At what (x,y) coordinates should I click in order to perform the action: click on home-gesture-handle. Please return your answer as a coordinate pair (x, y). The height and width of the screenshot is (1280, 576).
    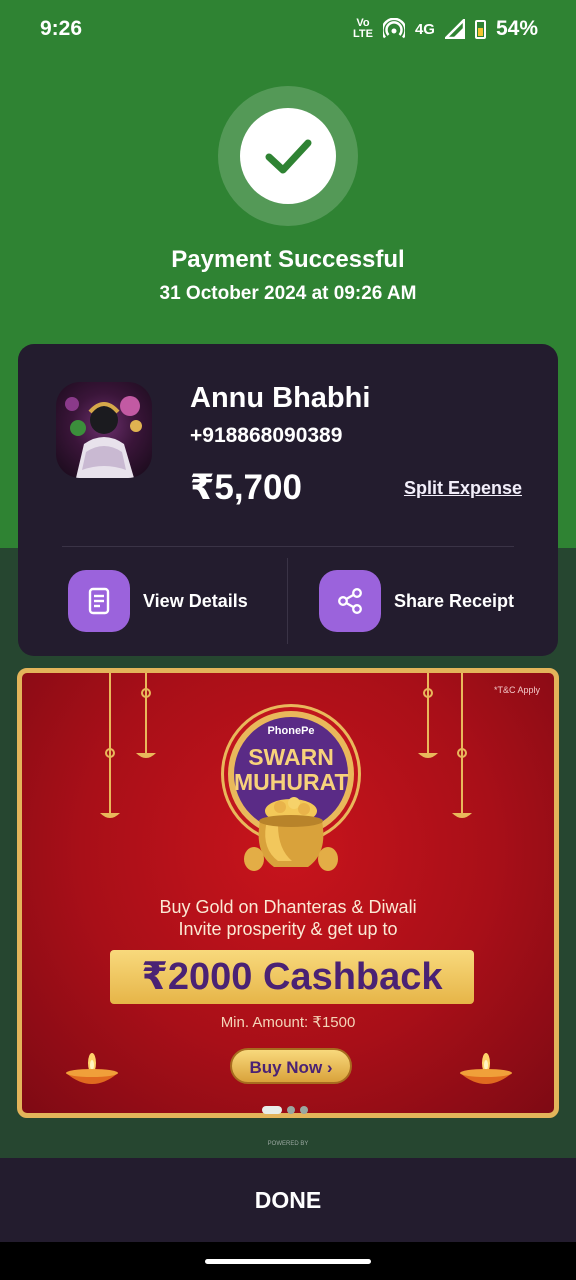
    Looking at the image, I should click on (288, 1261).